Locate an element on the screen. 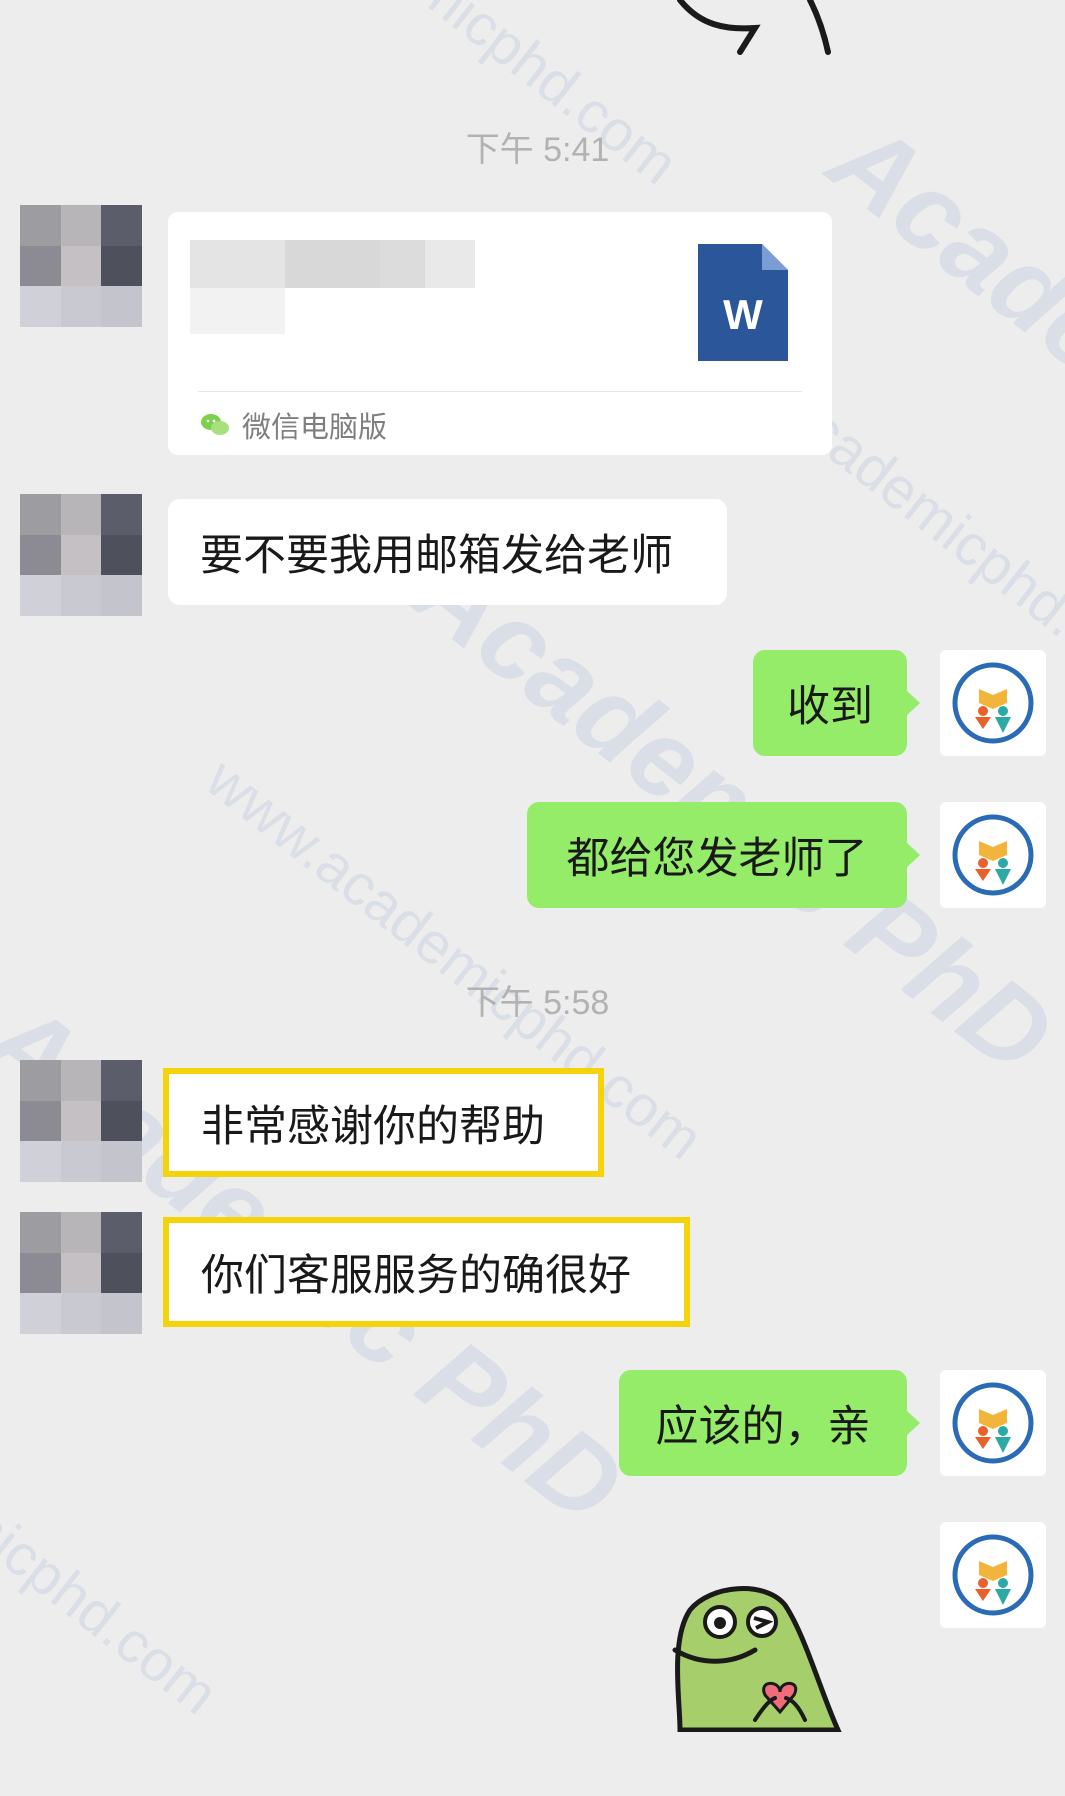  dinosaur-sticker-icon is located at coordinates (760, 1656).